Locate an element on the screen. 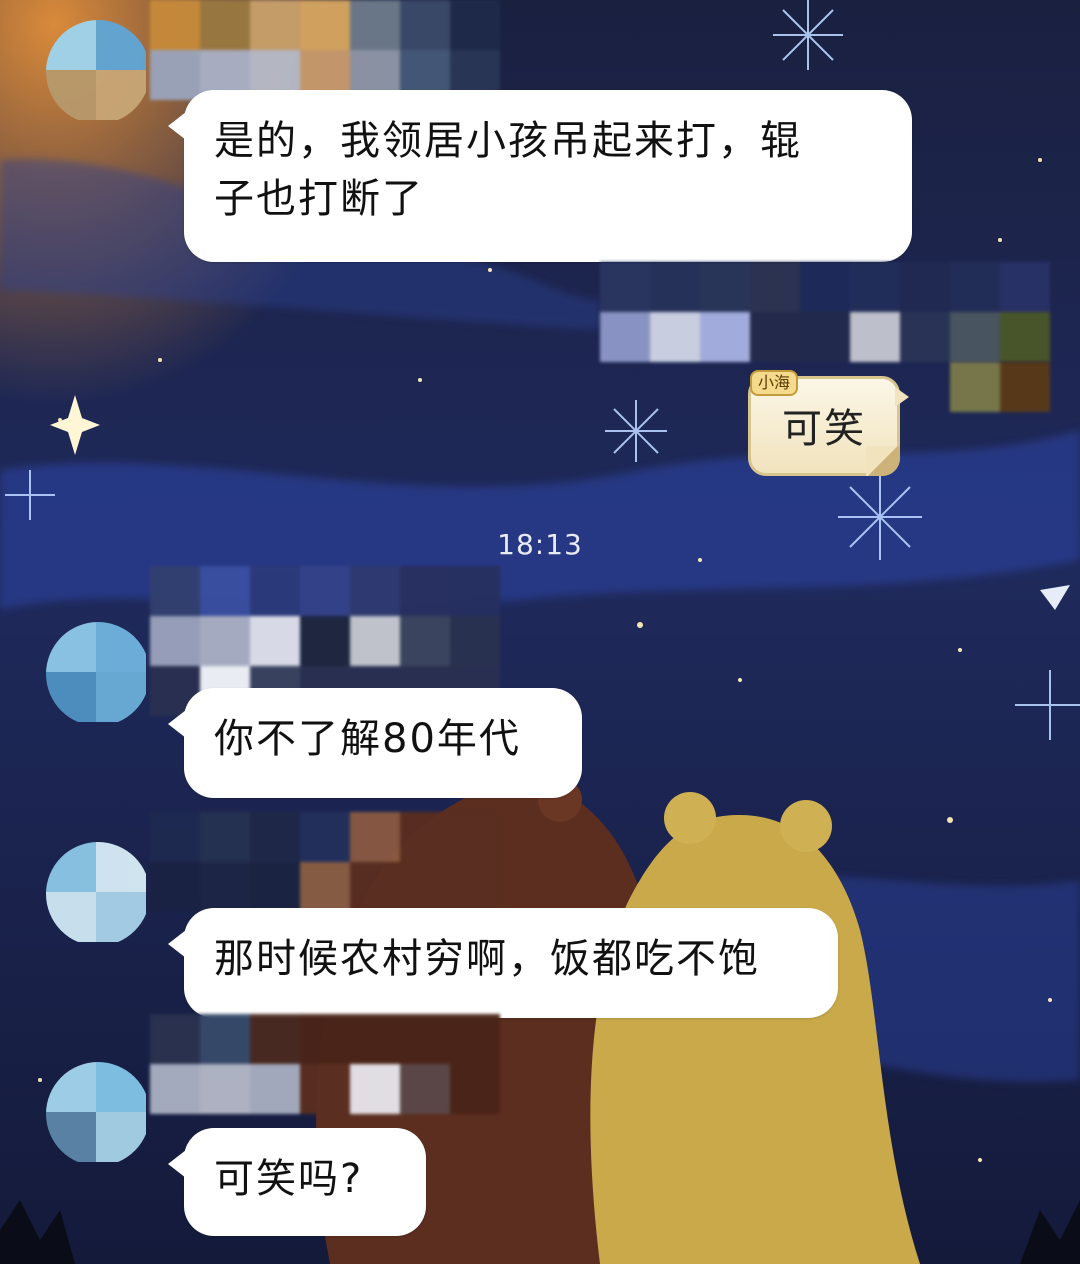 The width and height of the screenshot is (1080, 1264). message-bubble: 是的，我领居小孩吊起来打，辊 子也打断了 is located at coordinates (540, 176).